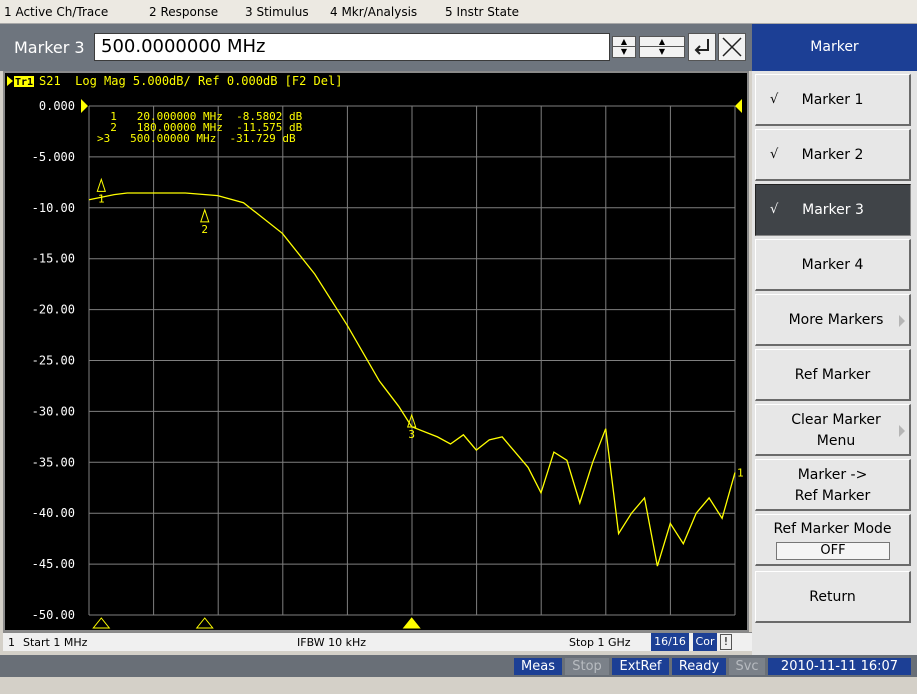 This screenshot has width=917, height=694. What do you see at coordinates (53, 310) in the screenshot?
I see `y-tick-label: -20.00` at bounding box center [53, 310].